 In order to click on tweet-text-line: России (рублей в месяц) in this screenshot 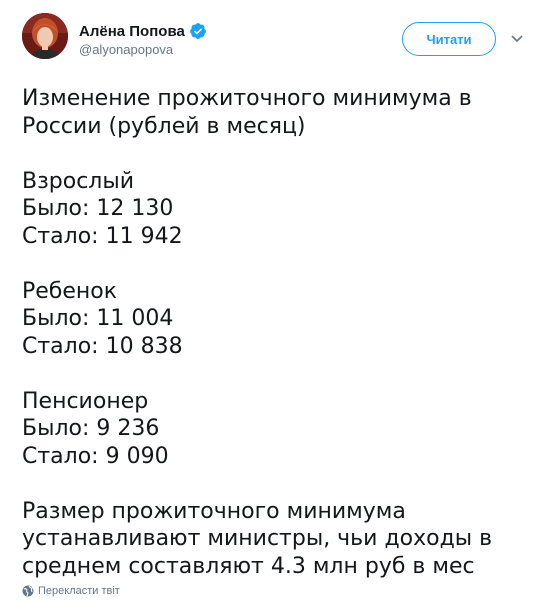, I will do `click(164, 126)`.